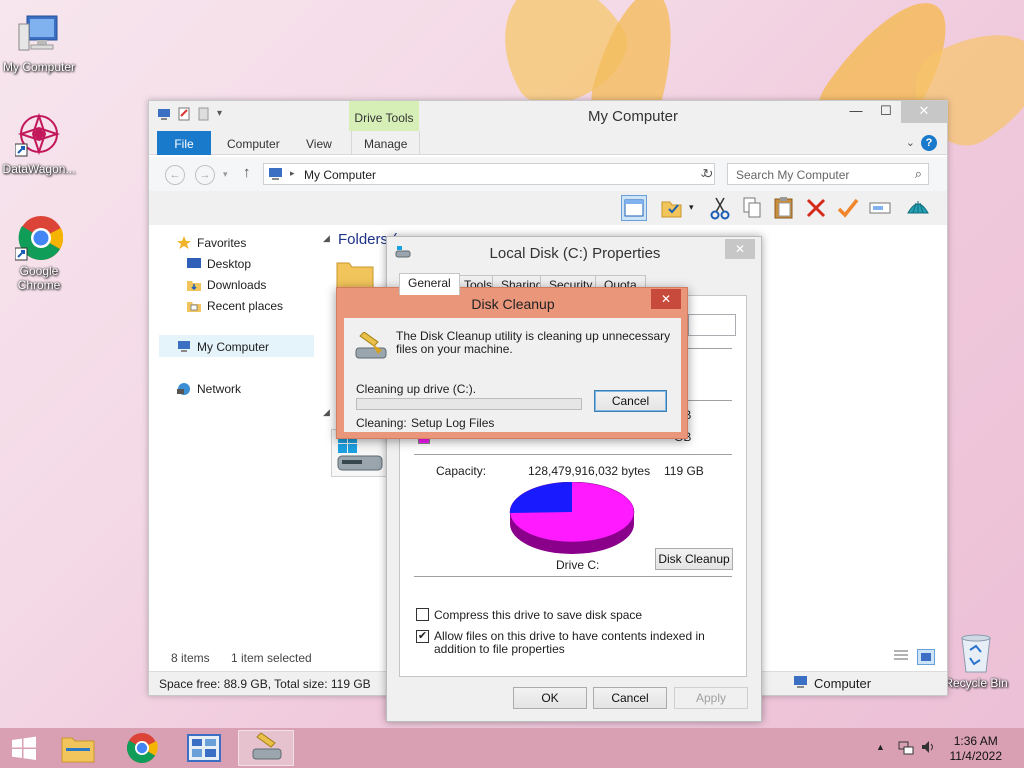  What do you see at coordinates (184, 388) in the screenshot?
I see `network-icon` at bounding box center [184, 388].